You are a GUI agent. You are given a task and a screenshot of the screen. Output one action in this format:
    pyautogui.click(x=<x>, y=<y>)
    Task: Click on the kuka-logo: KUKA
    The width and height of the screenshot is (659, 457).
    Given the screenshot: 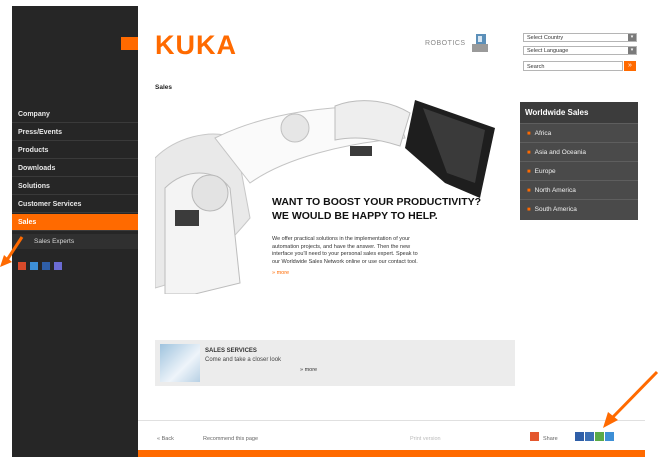 What is the action you would take?
    pyautogui.click(x=196, y=45)
    